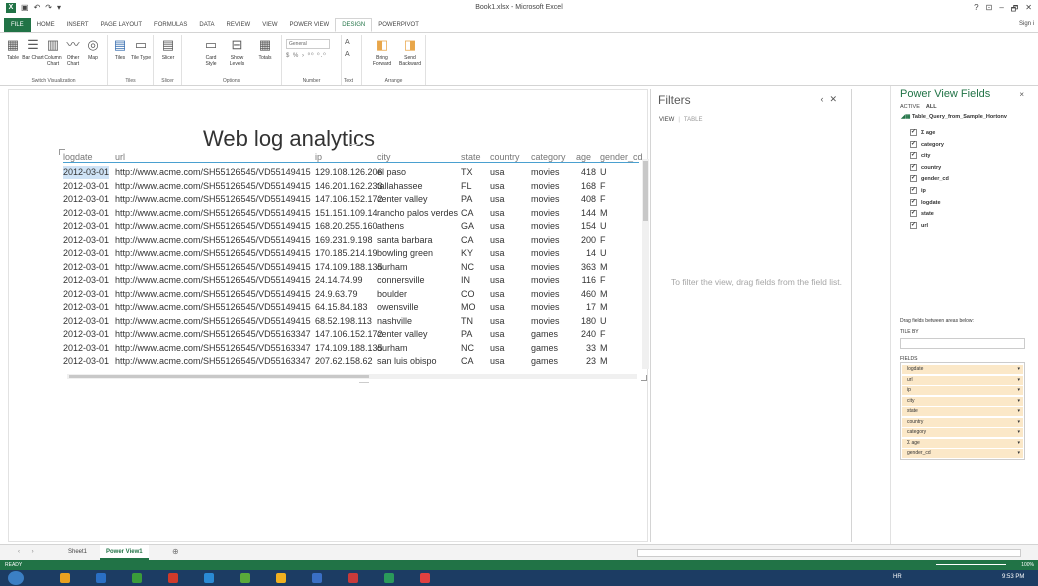  I want to click on totals-button: ▦ Totals, so click(265, 49).